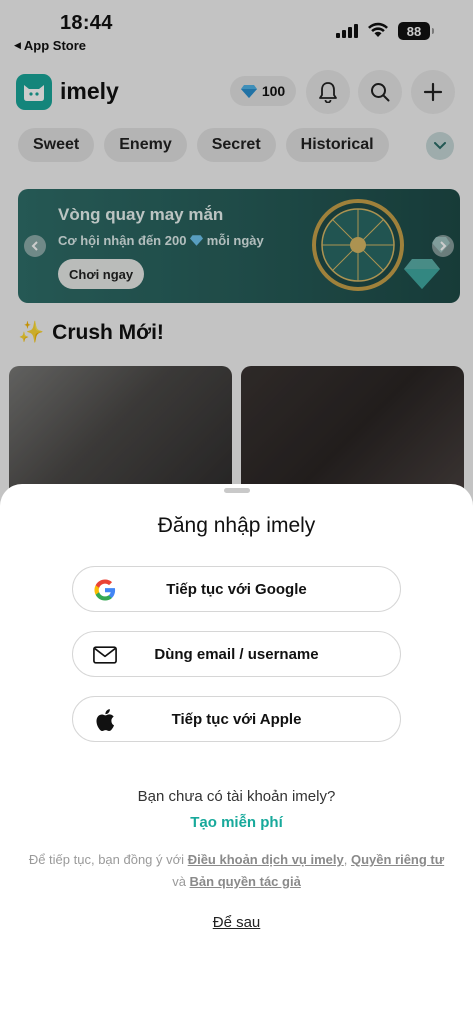  I want to click on terms-prefix-text: Để tiếp tục, bạn đồng ý với, so click(106, 859).